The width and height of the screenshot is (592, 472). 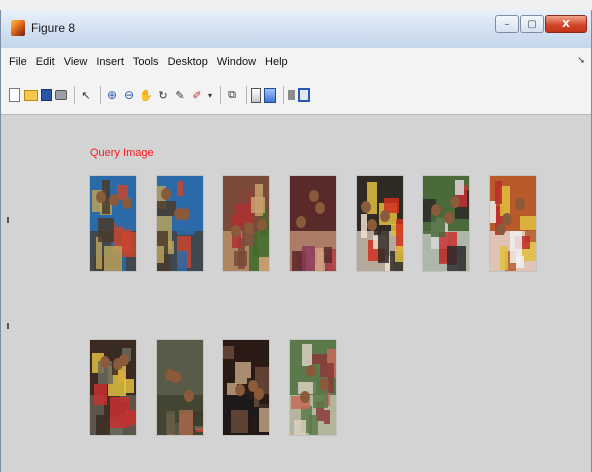 What do you see at coordinates (46, 95) in the screenshot?
I see `save-icon` at bounding box center [46, 95].